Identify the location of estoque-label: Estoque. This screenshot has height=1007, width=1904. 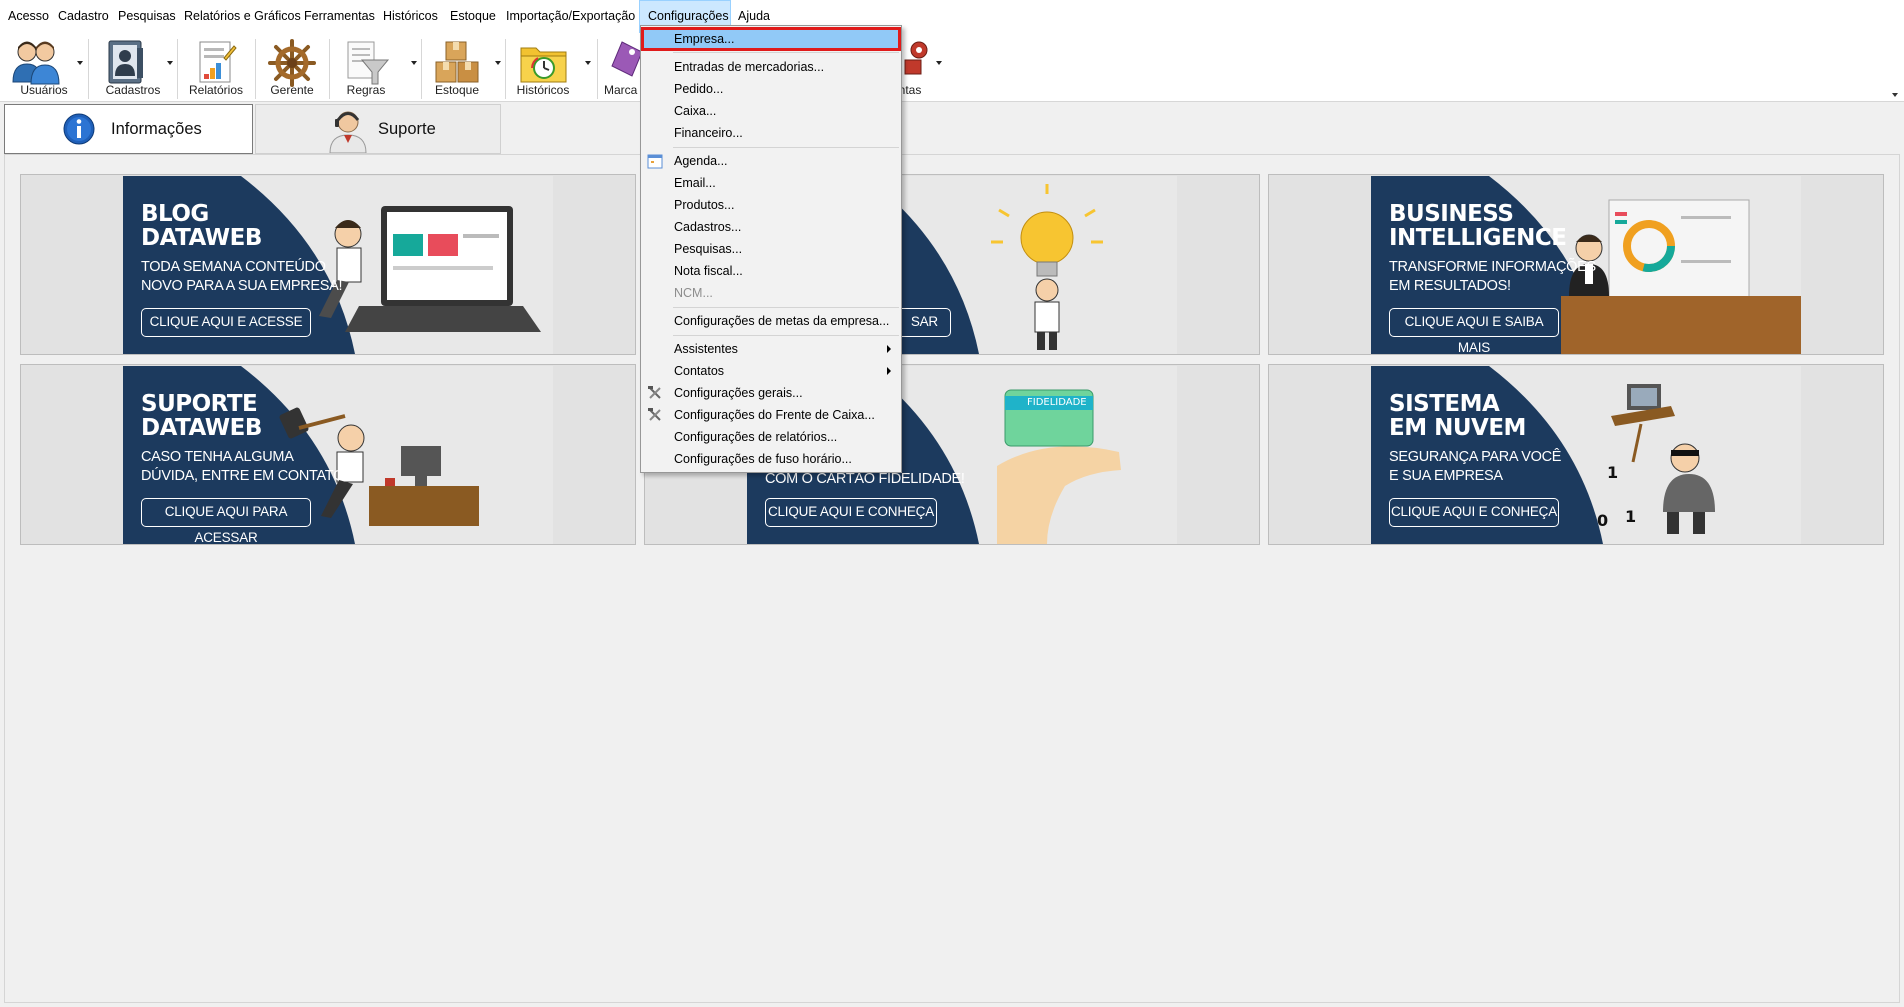
(457, 90).